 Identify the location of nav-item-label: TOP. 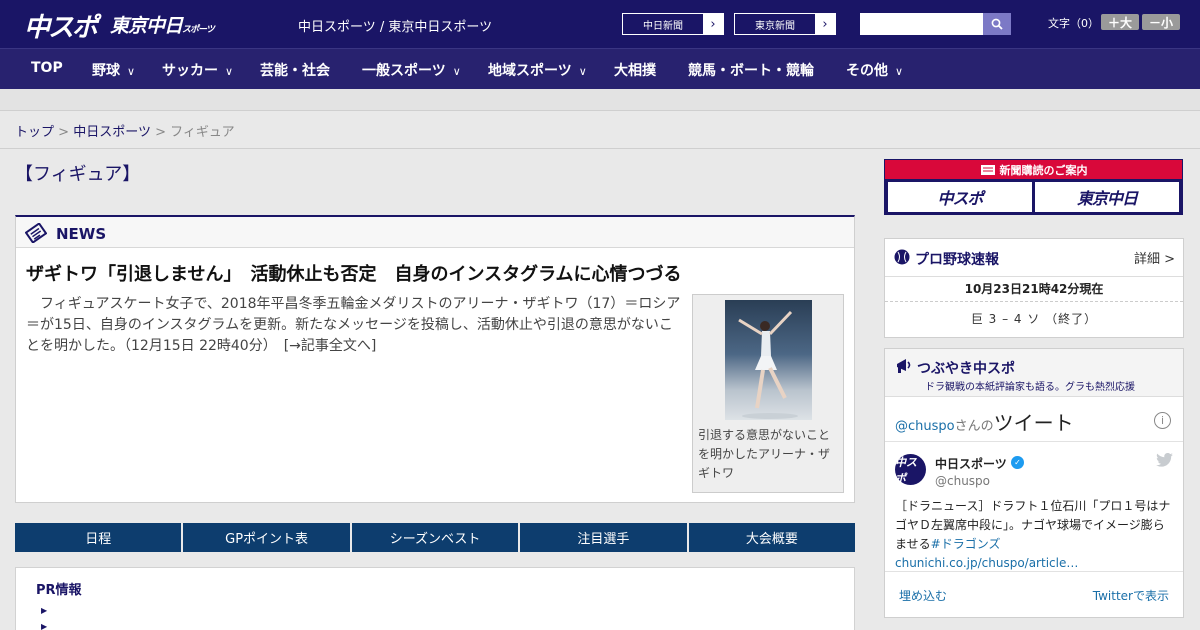
(47, 68).